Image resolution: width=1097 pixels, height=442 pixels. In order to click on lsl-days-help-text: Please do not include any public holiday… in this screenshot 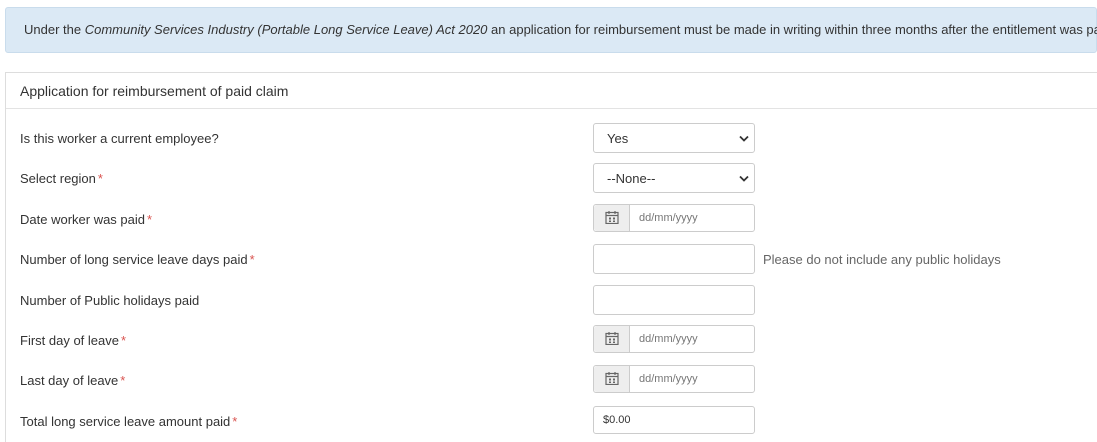, I will do `click(882, 259)`.